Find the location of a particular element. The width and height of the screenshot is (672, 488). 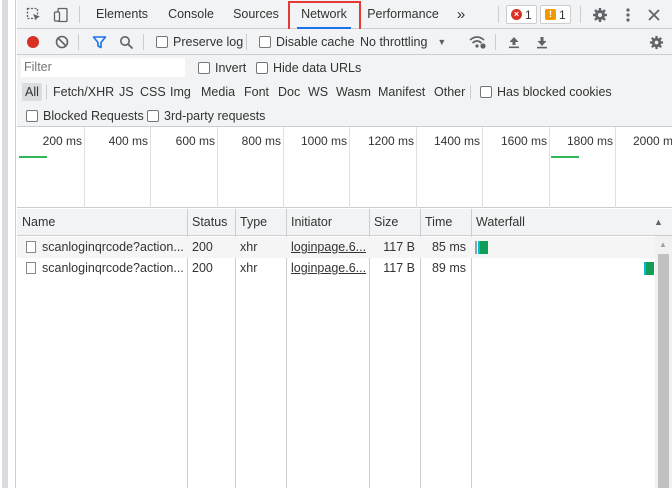

warning-count-badge: ! 1 is located at coordinates (555, 14).